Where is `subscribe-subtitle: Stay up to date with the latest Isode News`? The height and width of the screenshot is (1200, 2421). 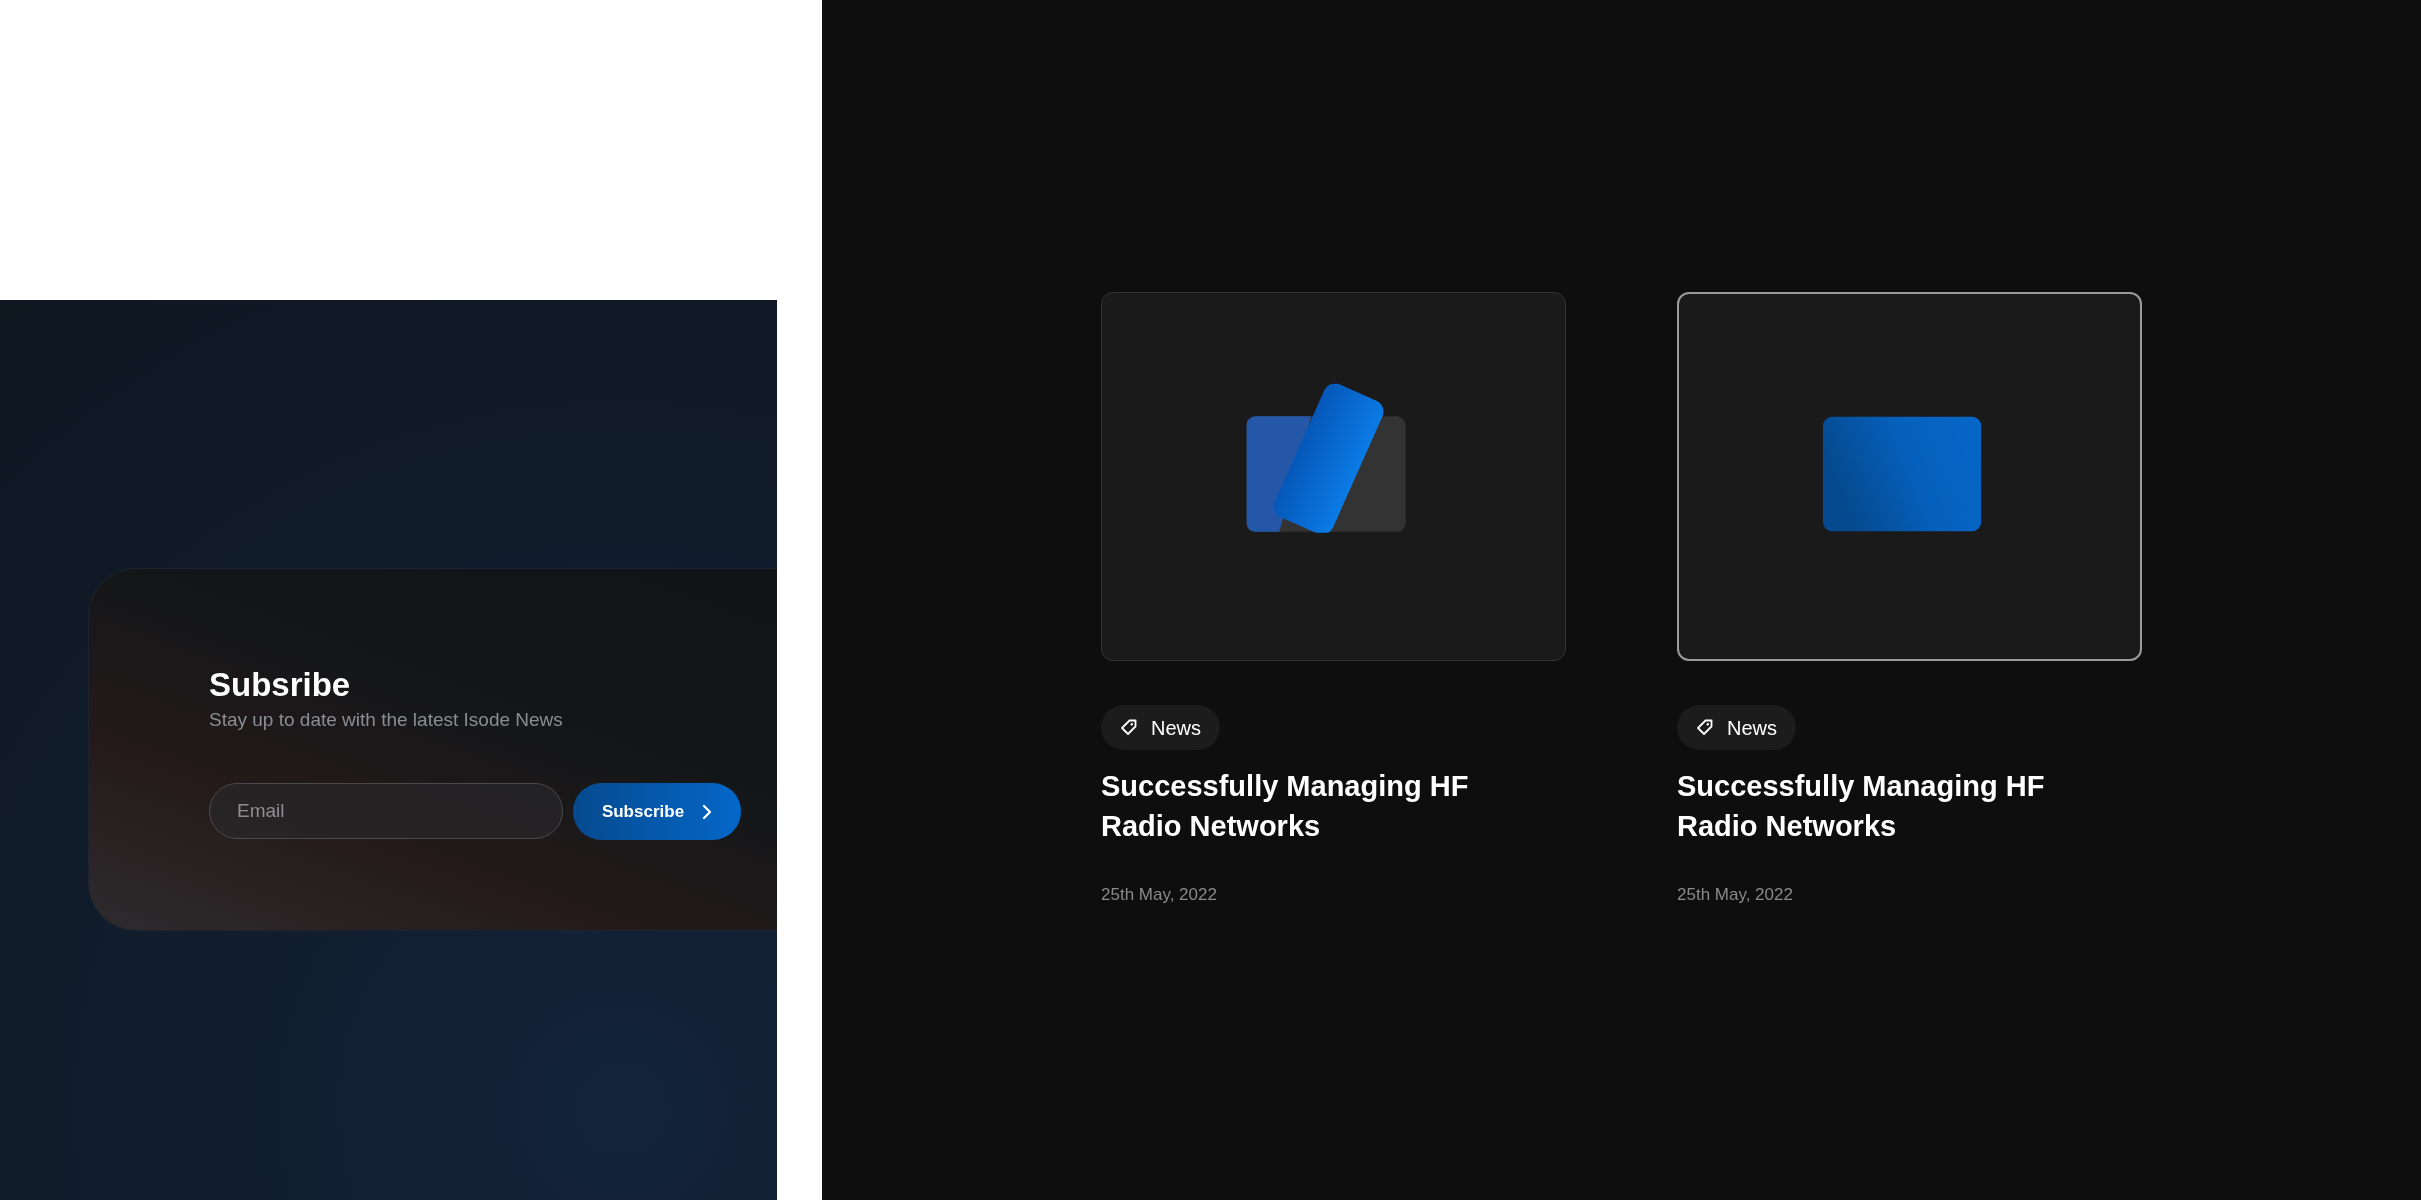
subscribe-subtitle: Stay up to date with the latest Isode News is located at coordinates (386, 720).